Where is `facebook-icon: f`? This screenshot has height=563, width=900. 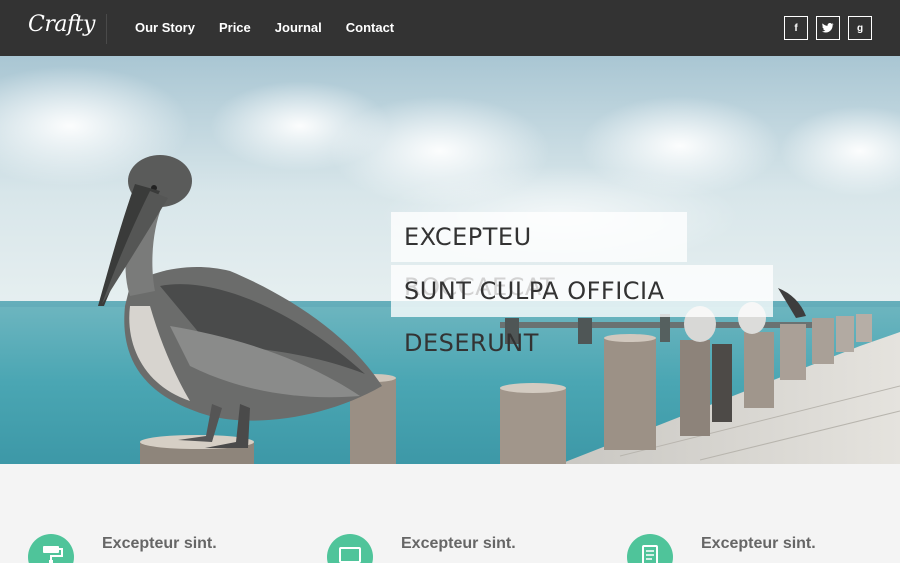
facebook-icon: f is located at coordinates (796, 28).